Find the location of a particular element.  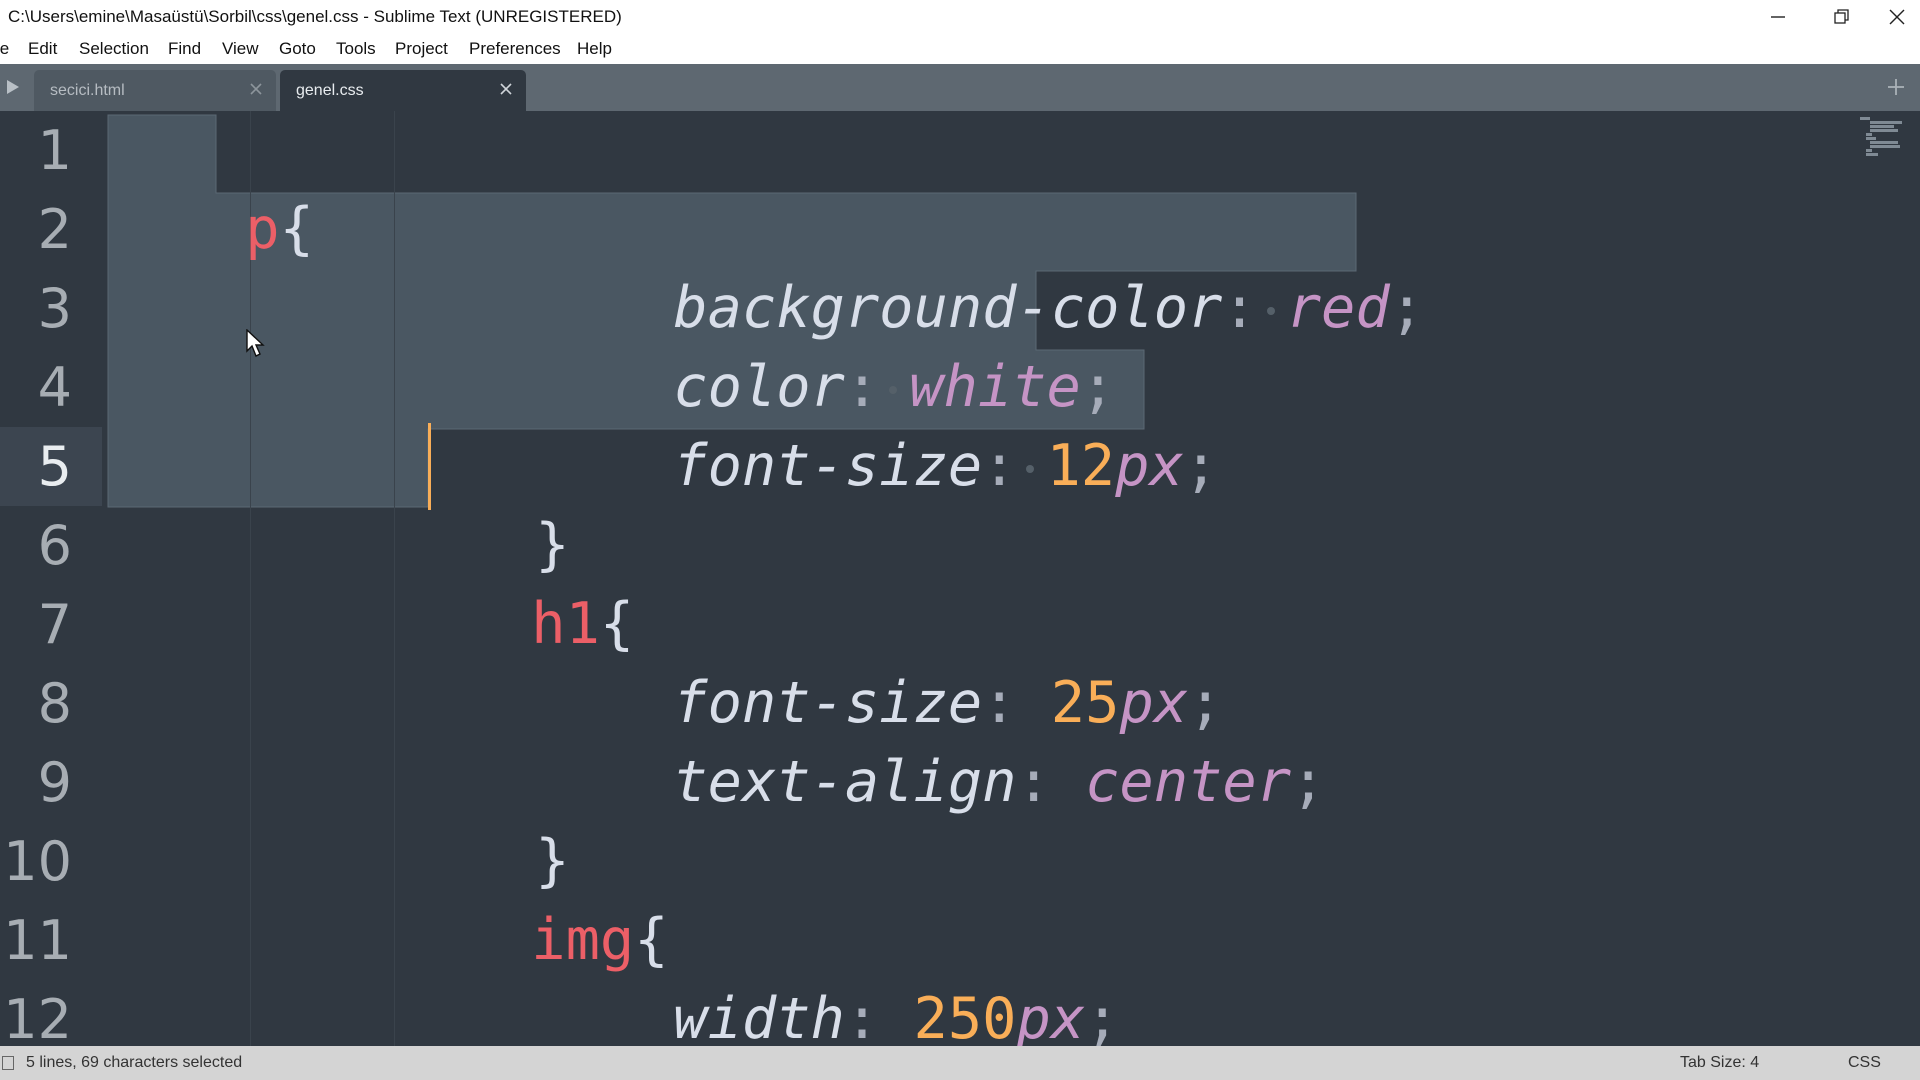

new-tab-icon is located at coordinates (1896, 87).